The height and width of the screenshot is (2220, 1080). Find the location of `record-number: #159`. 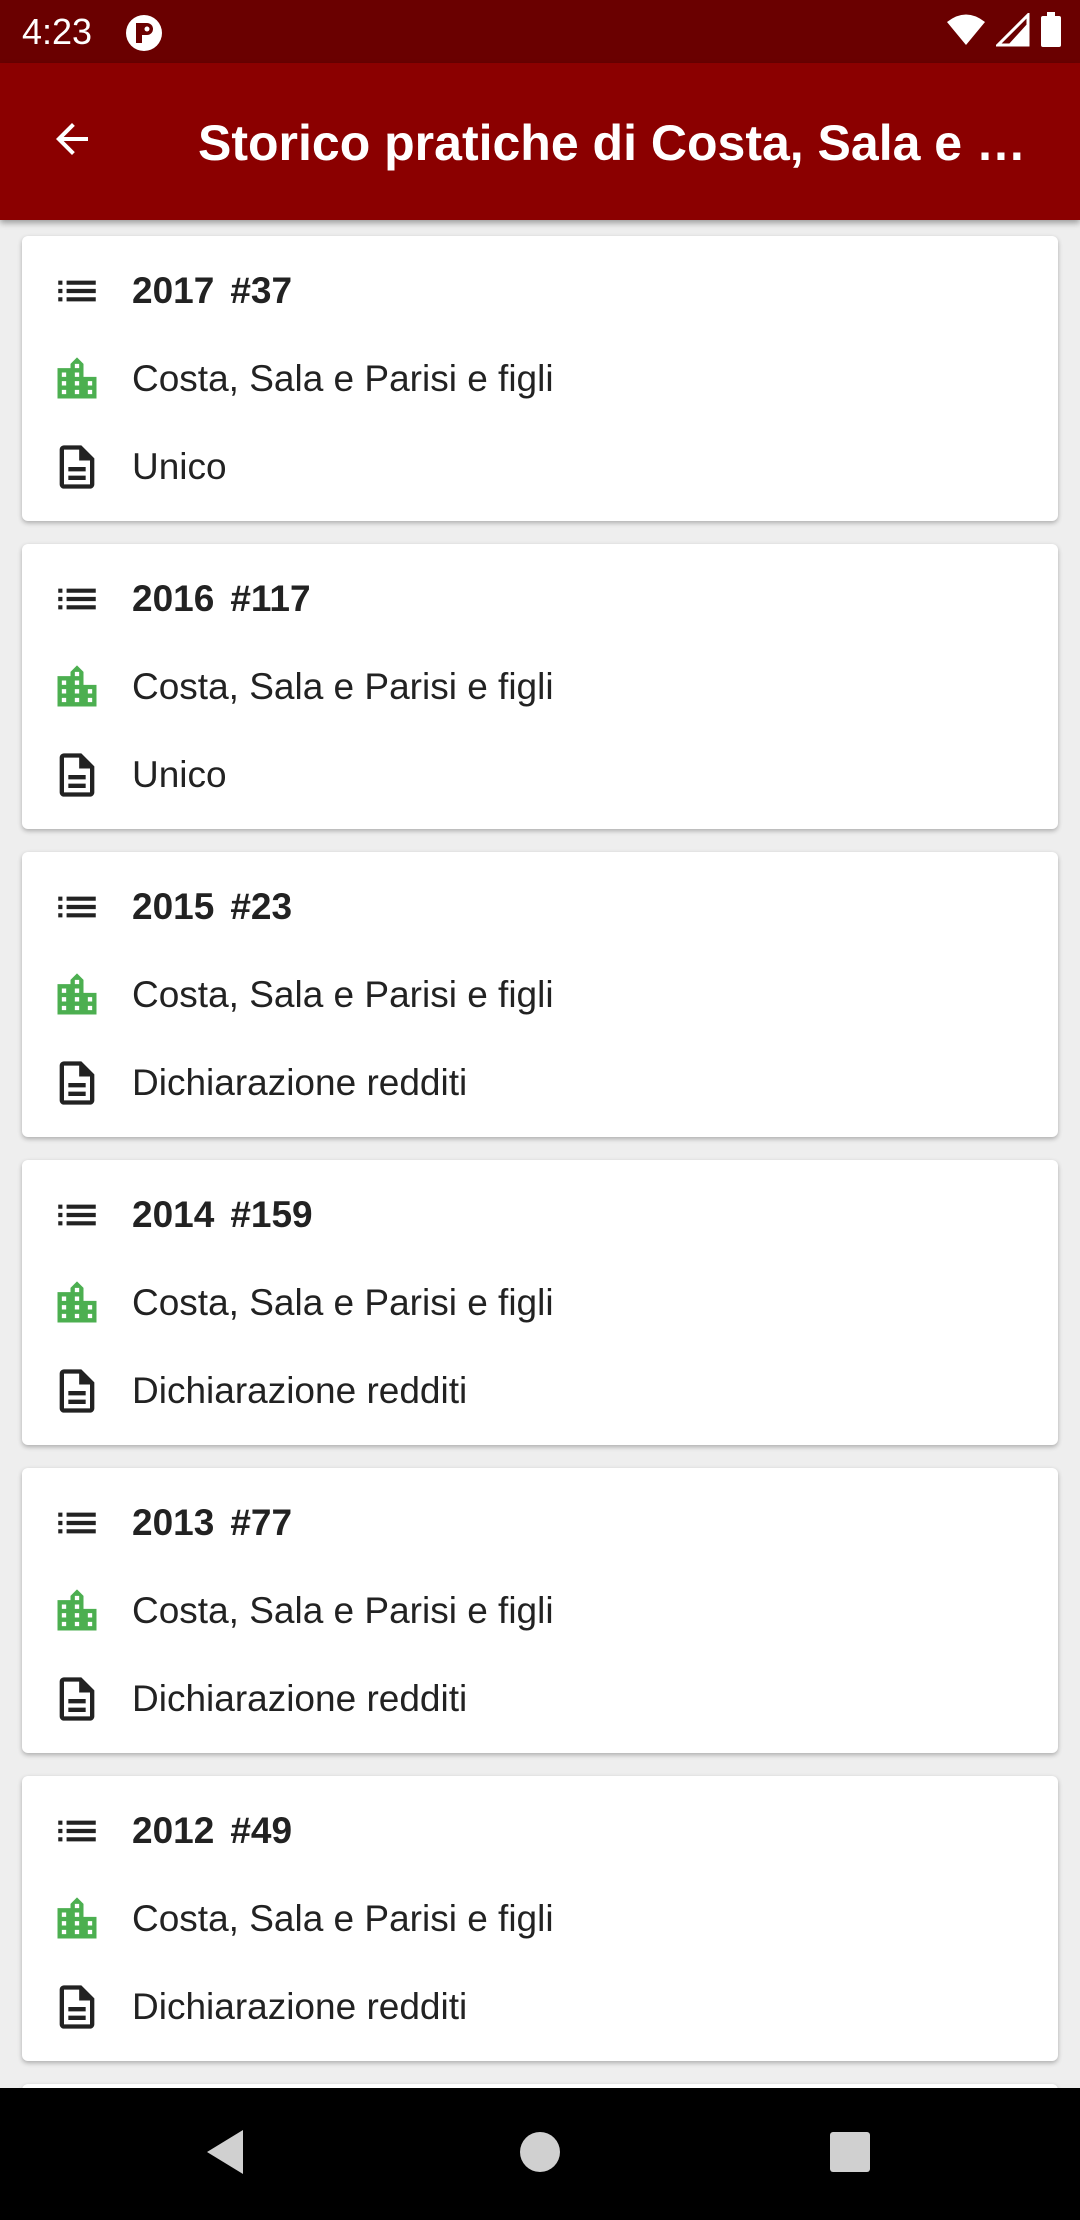

record-number: #159 is located at coordinates (271, 1214).